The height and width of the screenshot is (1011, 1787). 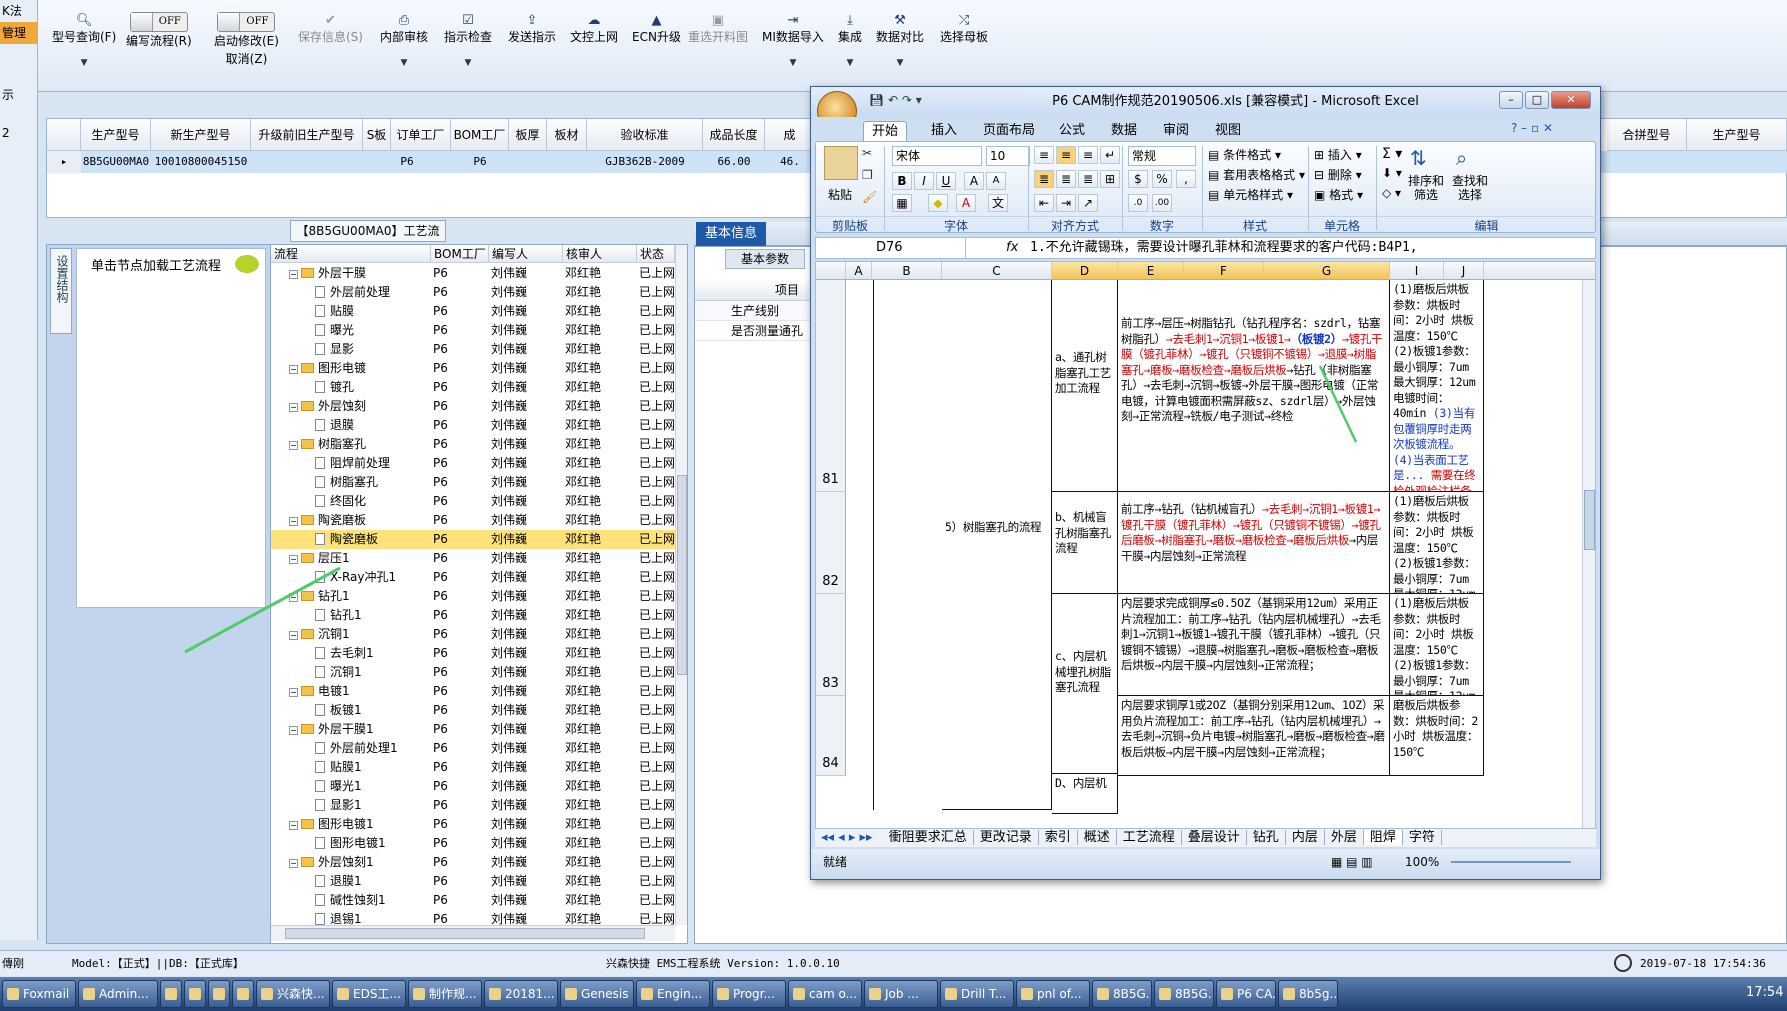 I want to click on grid-cell: 8B5GU00MA0, so click(x=116, y=162).